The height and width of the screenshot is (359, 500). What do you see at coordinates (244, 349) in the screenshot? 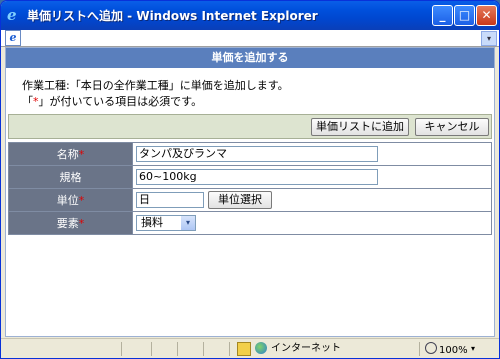
I see `security-lock-icon` at bounding box center [244, 349].